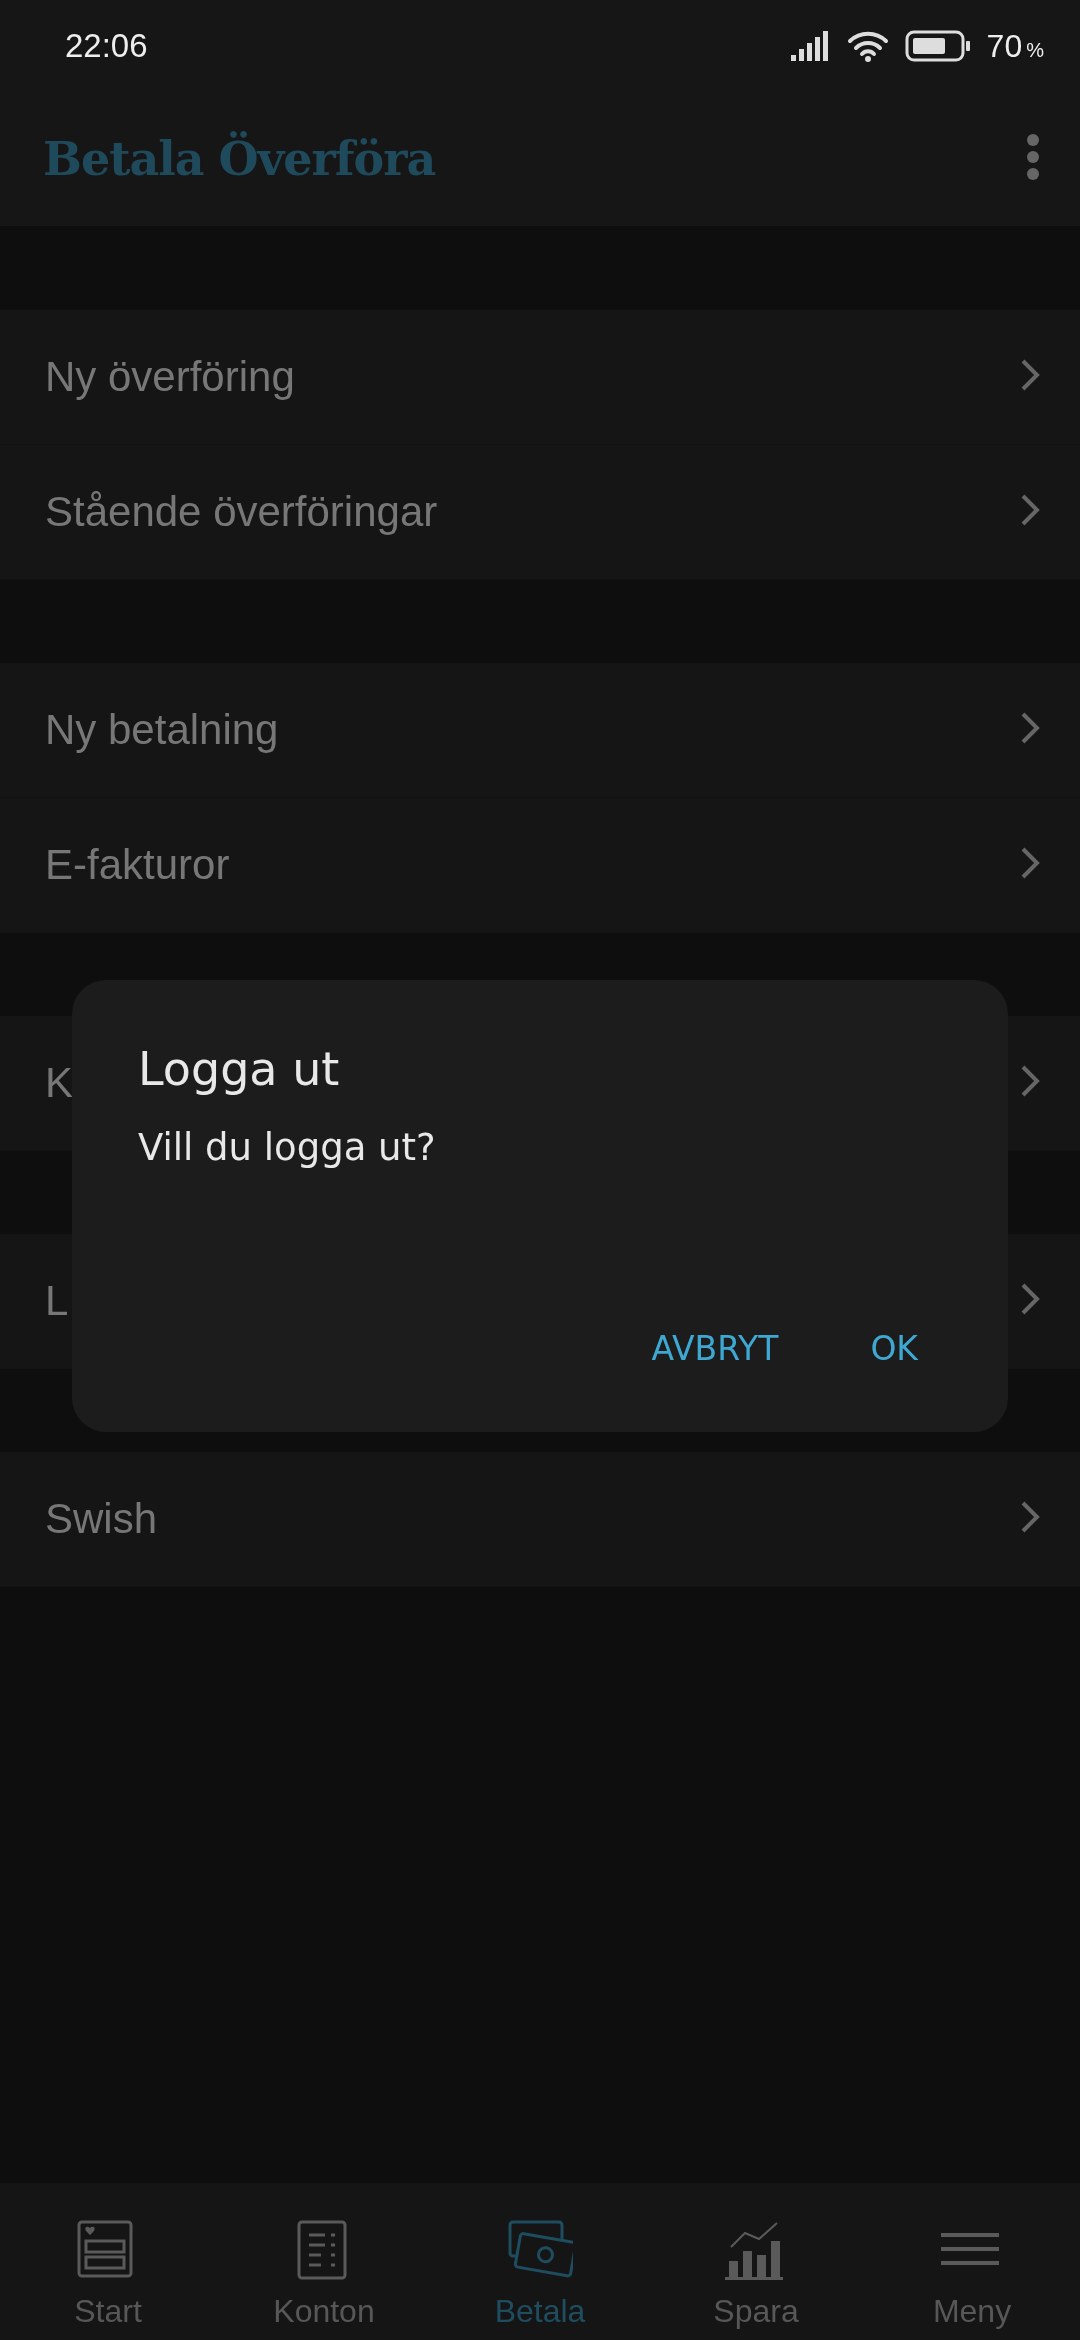  I want to click on menu-row: Swish, so click(540, 1519).